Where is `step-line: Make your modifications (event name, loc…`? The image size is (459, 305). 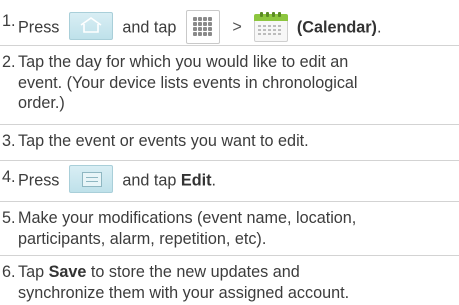
step-line: Make your modifications (event name, loc… is located at coordinates (187, 218).